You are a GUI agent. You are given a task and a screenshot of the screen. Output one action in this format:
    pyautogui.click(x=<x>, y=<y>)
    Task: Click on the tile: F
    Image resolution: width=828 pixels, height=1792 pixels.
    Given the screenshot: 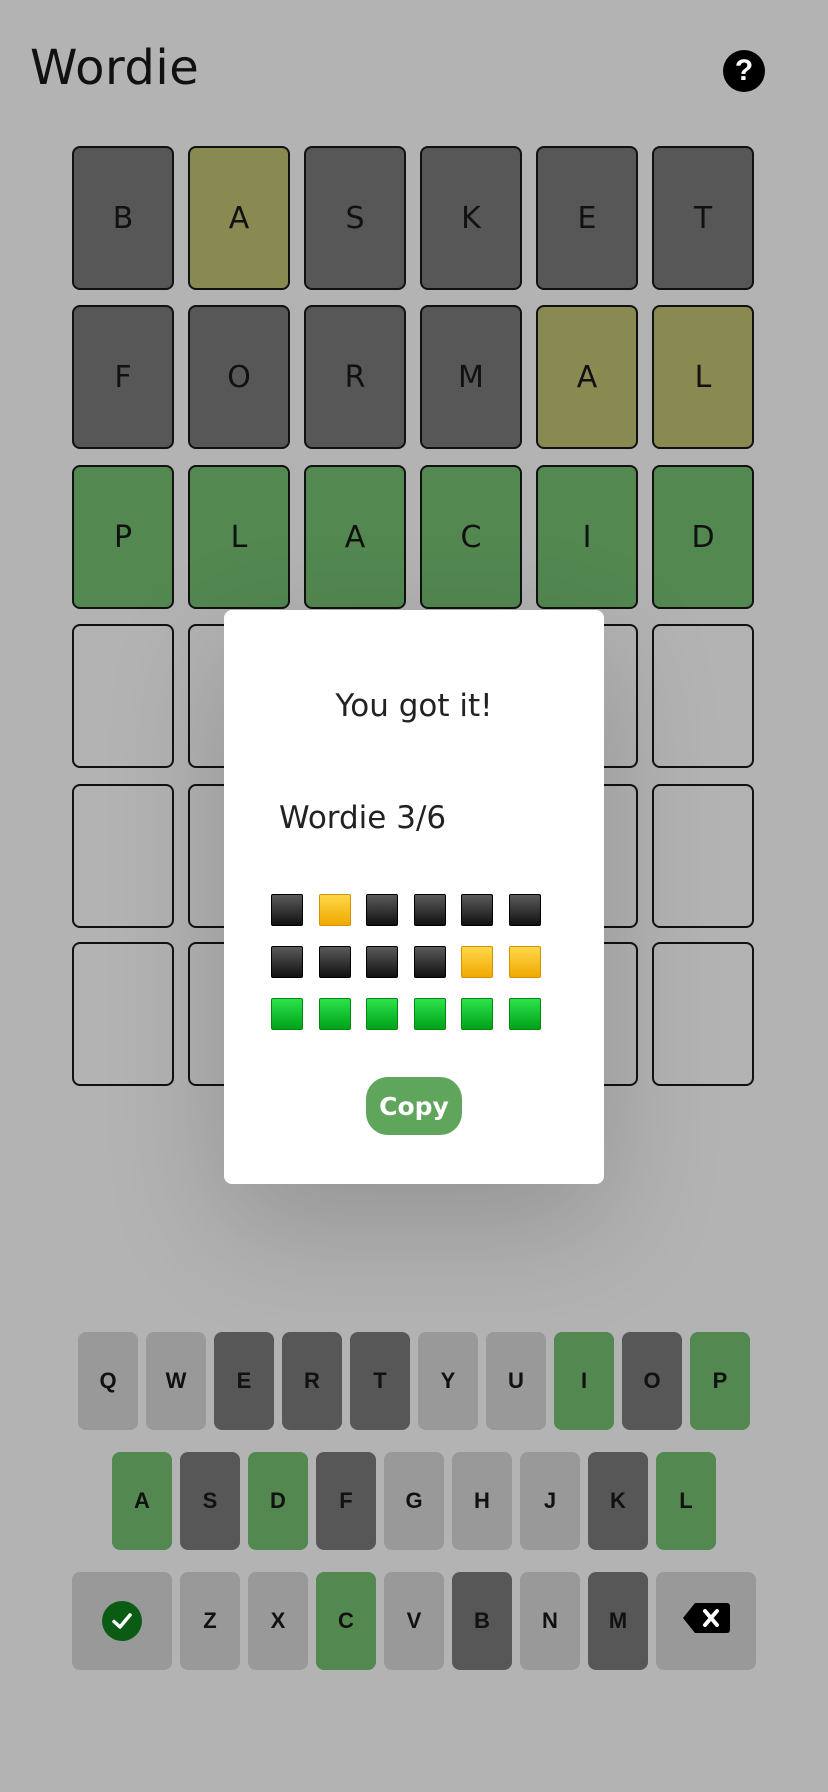 What is the action you would take?
    pyautogui.click(x=123, y=377)
    